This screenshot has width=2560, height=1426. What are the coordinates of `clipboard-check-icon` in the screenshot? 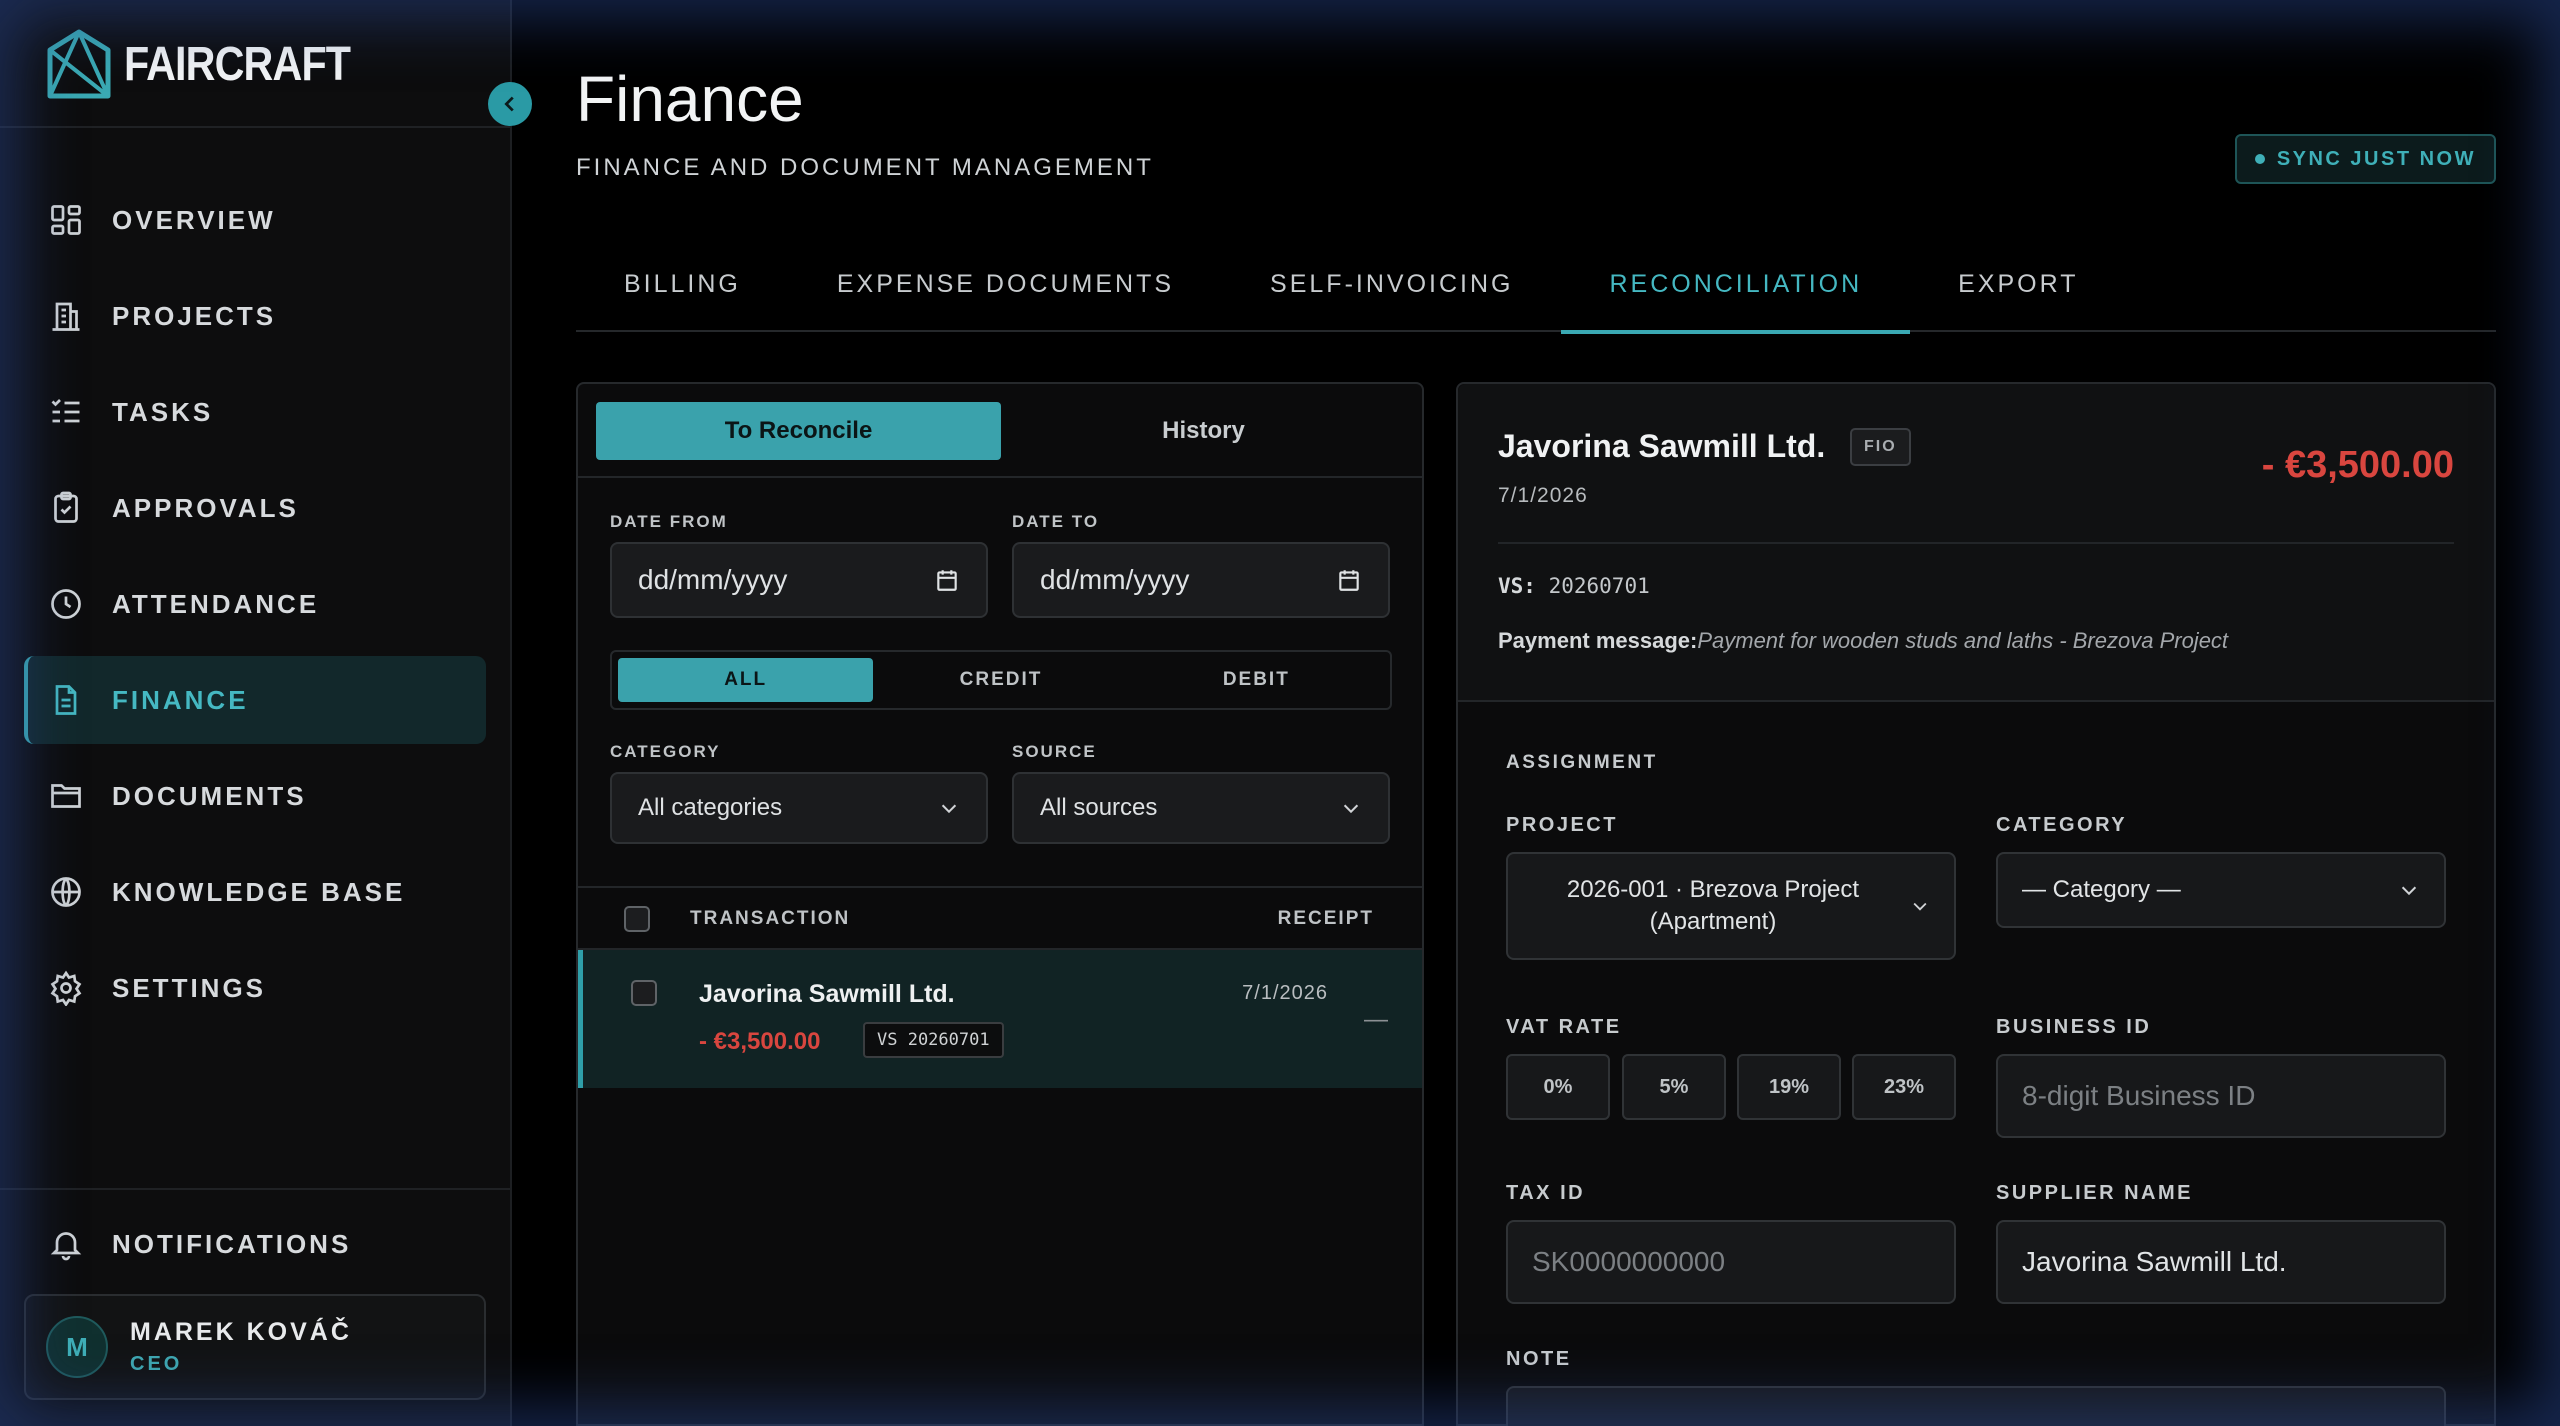 It's located at (66, 507).